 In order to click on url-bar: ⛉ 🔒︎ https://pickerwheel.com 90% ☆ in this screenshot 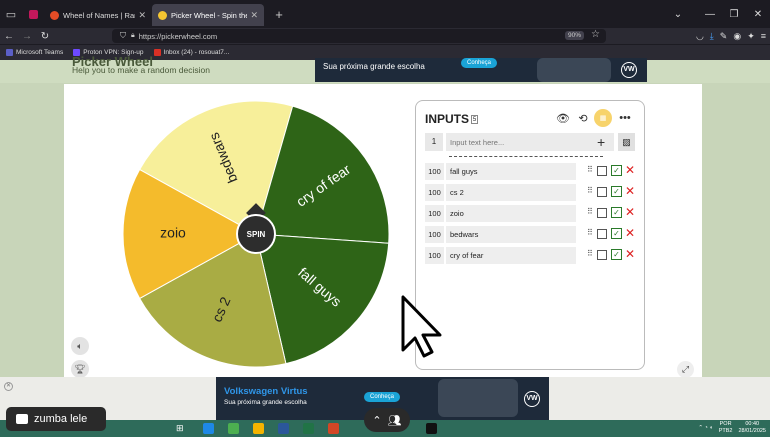, I will do `click(359, 36)`.